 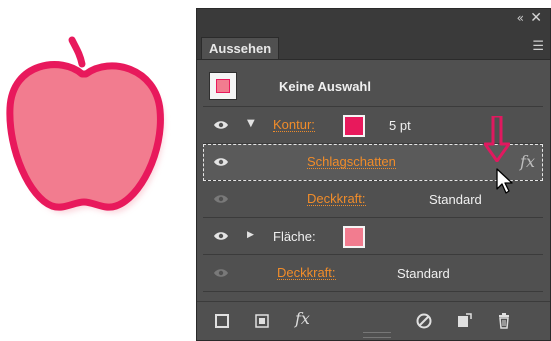 I want to click on apple-stem, so click(x=77, y=52).